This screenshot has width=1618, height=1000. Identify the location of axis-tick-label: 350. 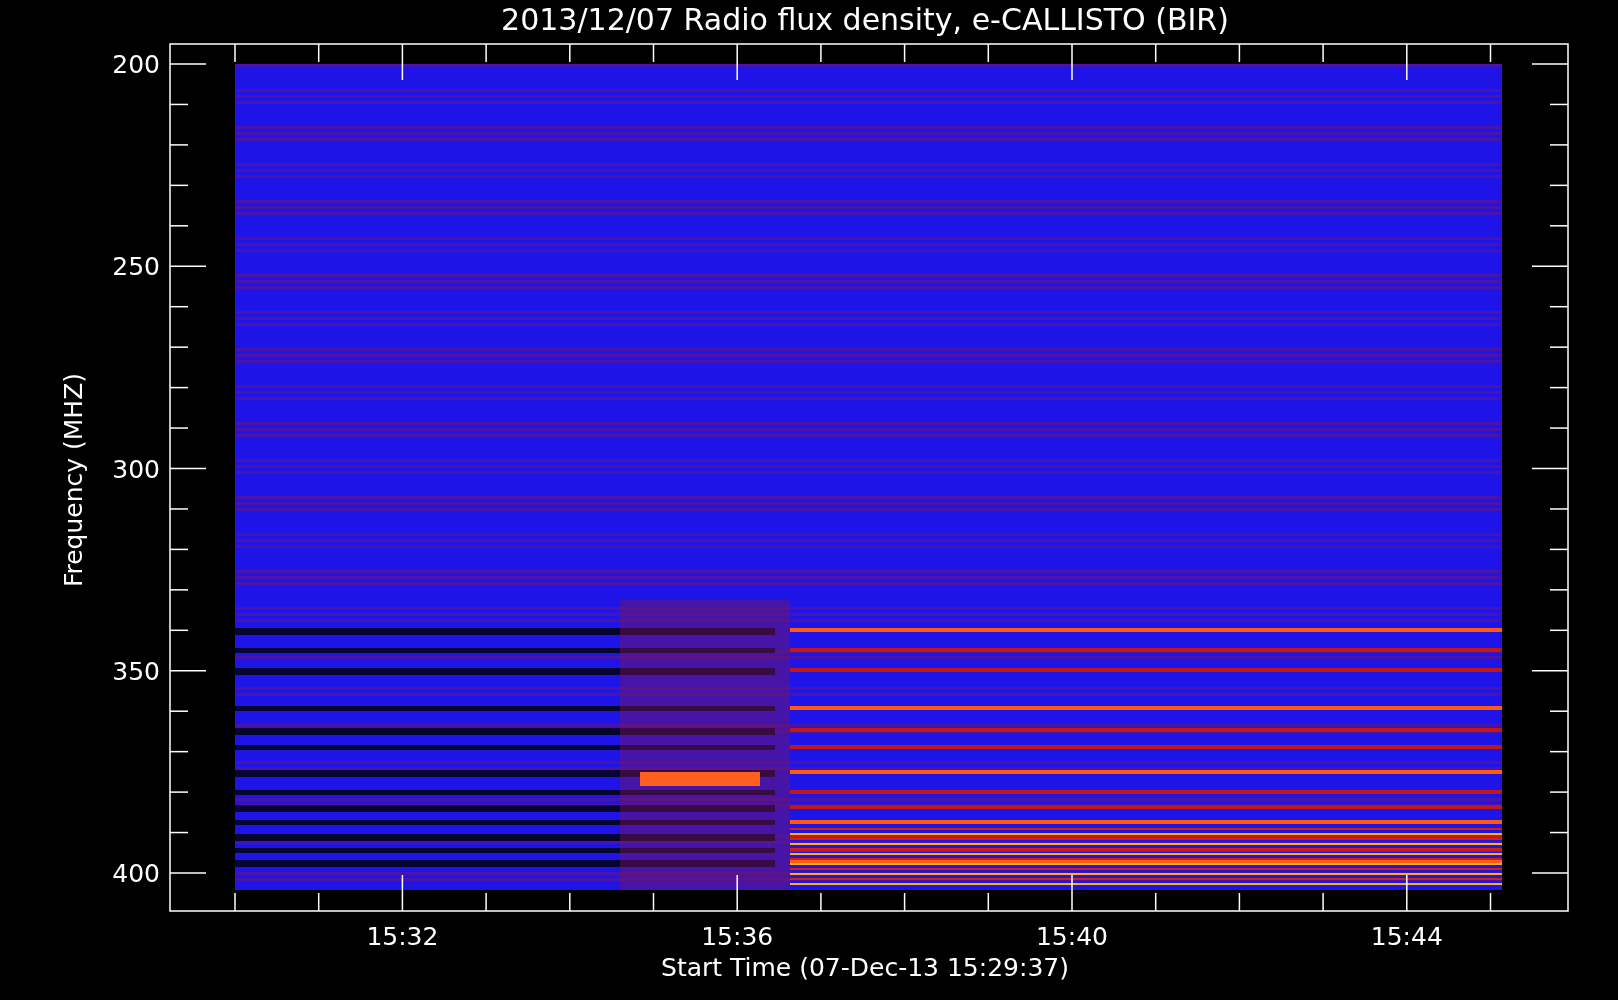
(136, 671).